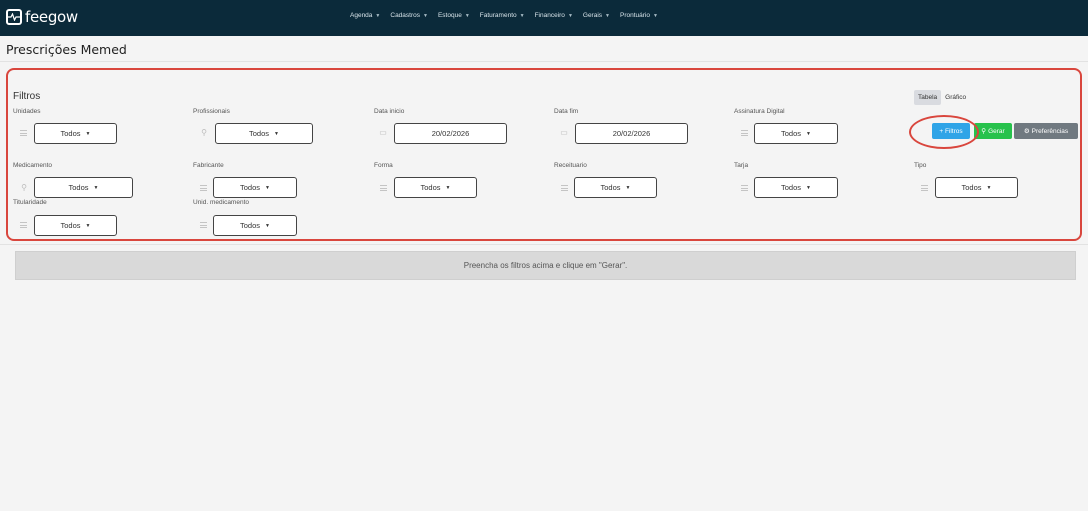  Describe the element at coordinates (454, 15) in the screenshot. I see `nav-estoque: Estoque ▼` at that location.